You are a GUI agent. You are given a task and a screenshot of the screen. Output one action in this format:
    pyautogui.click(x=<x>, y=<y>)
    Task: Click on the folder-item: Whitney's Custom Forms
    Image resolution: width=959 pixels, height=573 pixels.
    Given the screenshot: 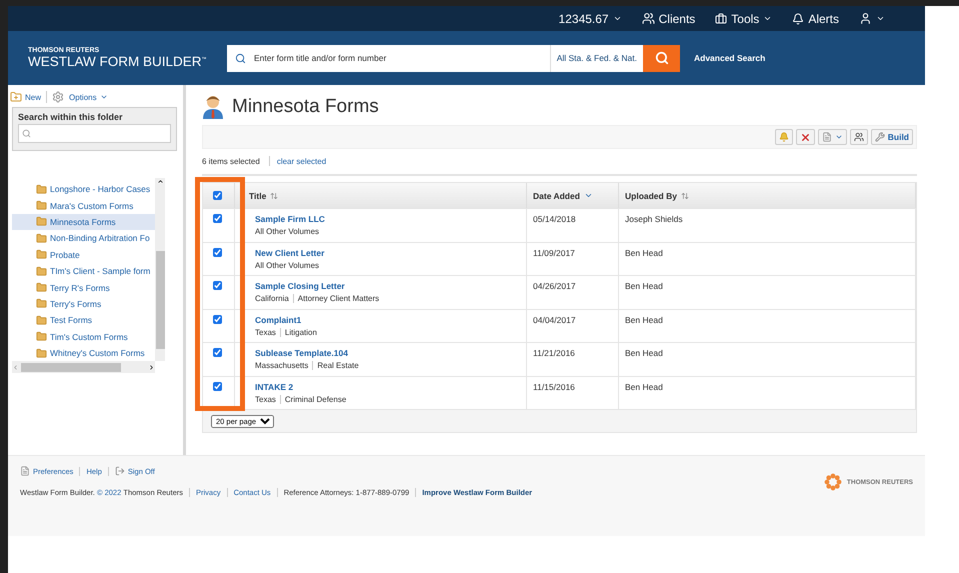 What is the action you would take?
    pyautogui.click(x=83, y=353)
    